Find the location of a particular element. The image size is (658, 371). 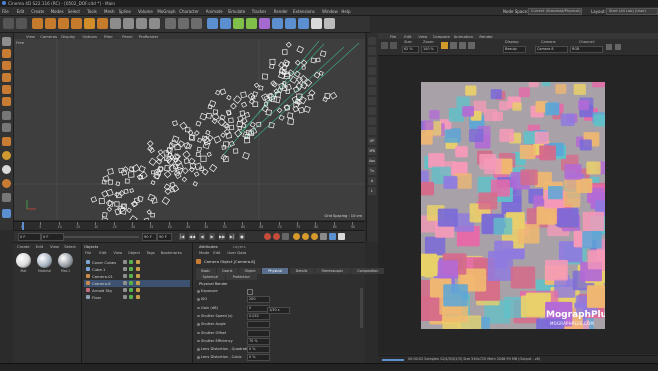

menu-render: Render is located at coordinates (281, 11).